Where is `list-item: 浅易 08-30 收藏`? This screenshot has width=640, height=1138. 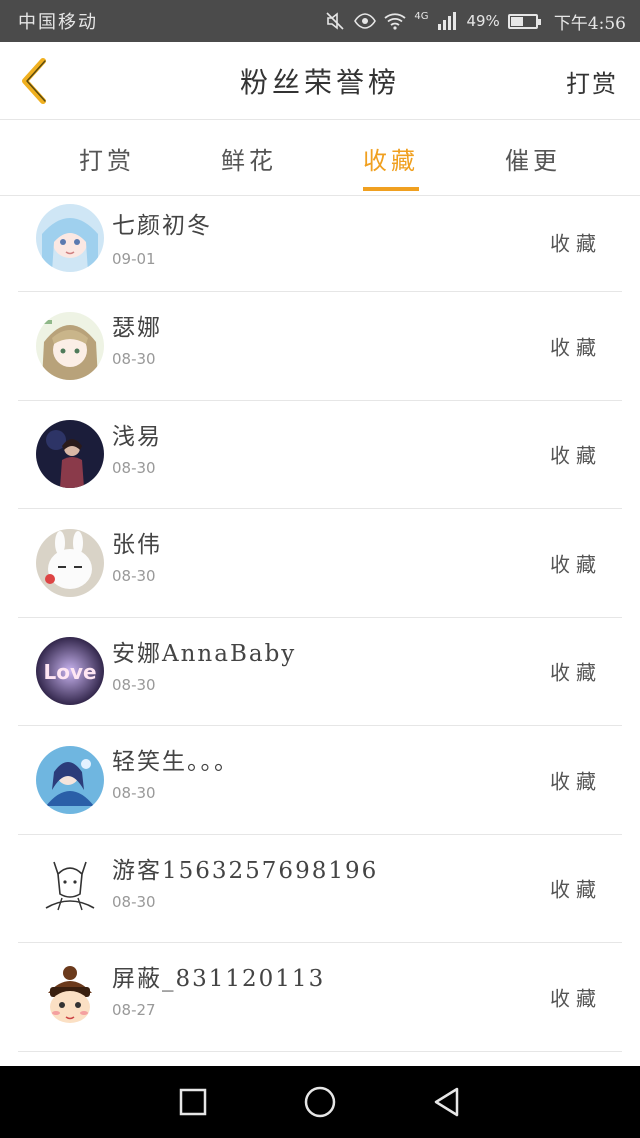 list-item: 浅易 08-30 收藏 is located at coordinates (320, 455).